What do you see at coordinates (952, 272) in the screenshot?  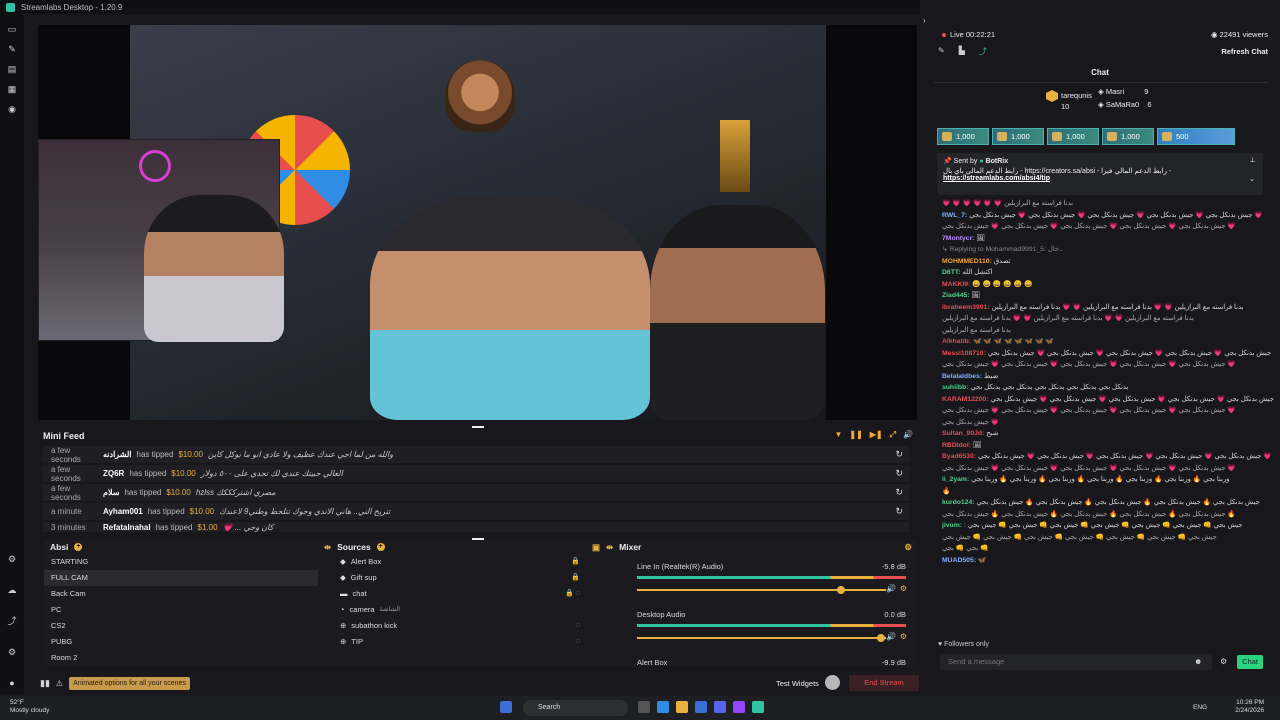 I see `chat-username: D6TT:` at bounding box center [952, 272].